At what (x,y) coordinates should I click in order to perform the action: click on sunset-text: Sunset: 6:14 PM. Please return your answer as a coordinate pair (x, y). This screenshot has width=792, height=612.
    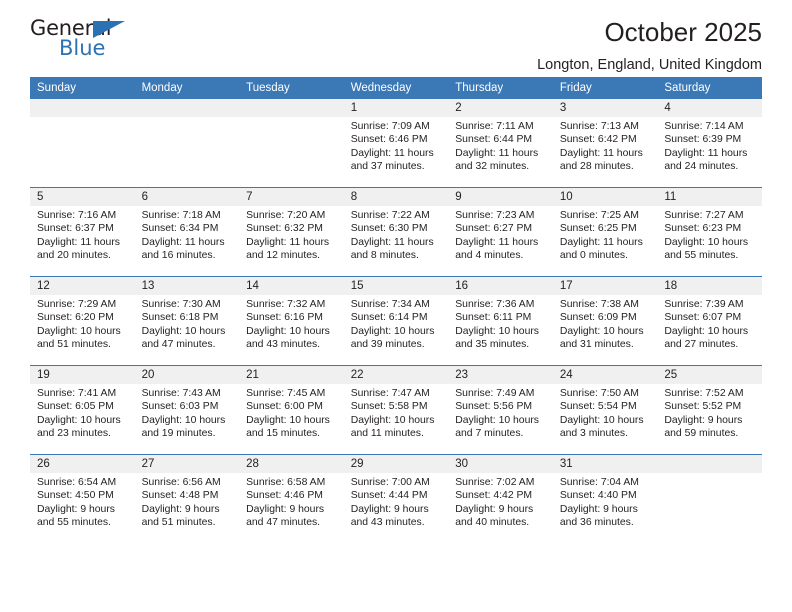
    Looking at the image, I should click on (389, 318).